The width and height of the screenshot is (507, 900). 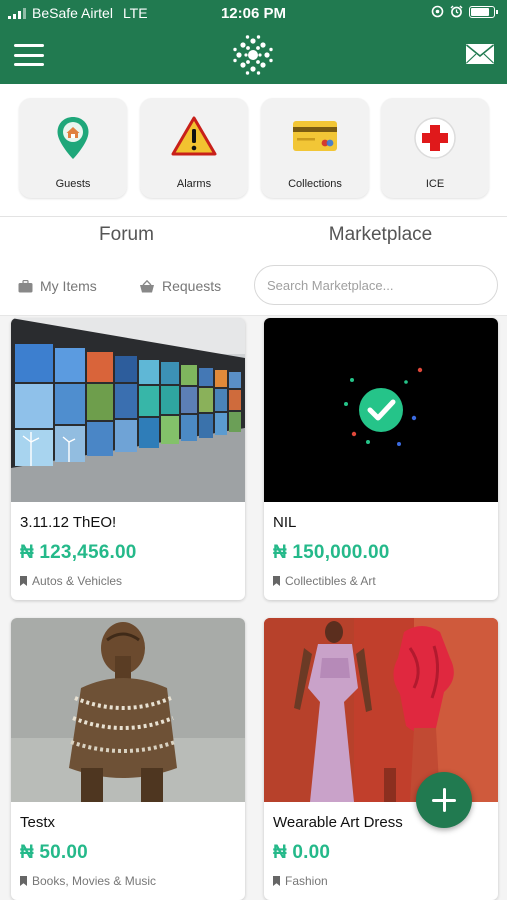 I want to click on collections-tile: Collections, so click(x=315, y=148).